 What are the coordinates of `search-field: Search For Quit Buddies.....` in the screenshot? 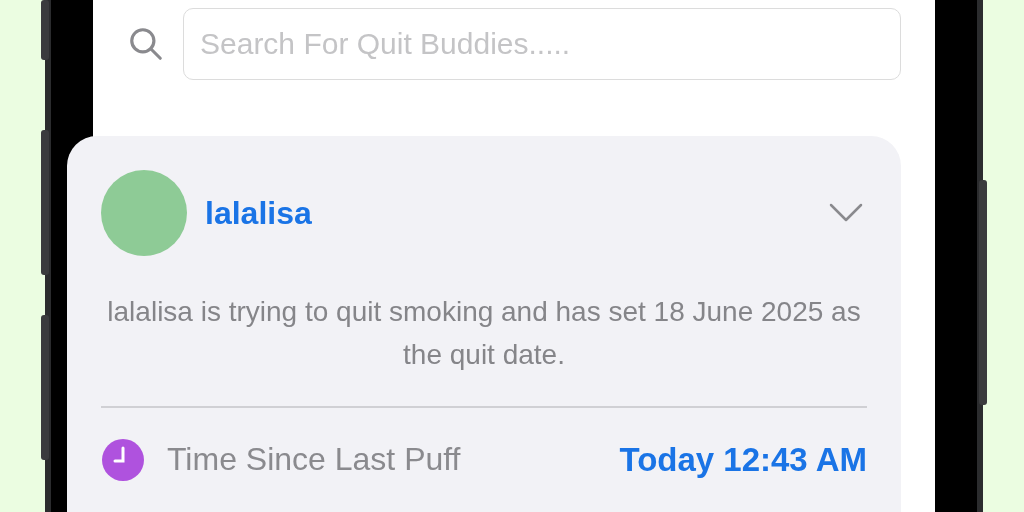 It's located at (542, 44).